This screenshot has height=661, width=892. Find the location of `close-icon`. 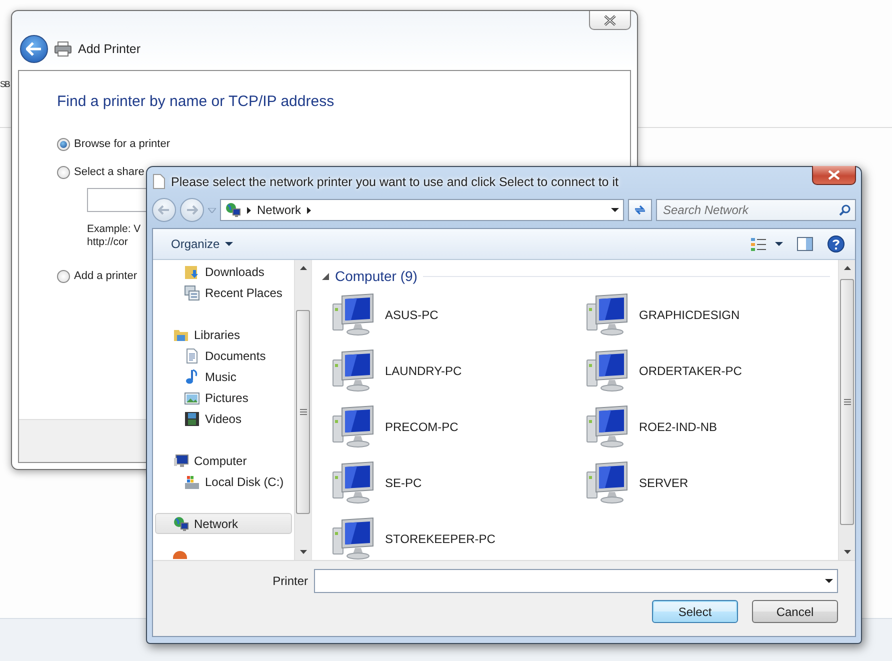

close-icon is located at coordinates (610, 20).